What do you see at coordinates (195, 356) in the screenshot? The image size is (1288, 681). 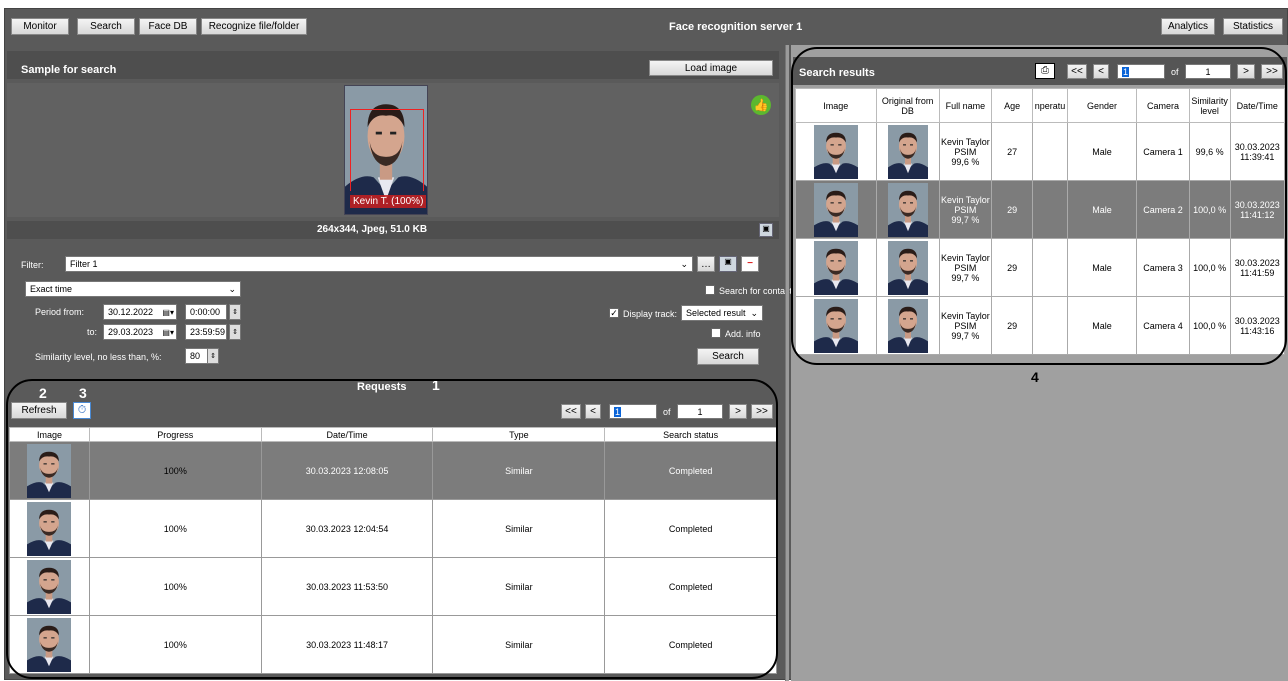 I see `similarity-value: 80` at bounding box center [195, 356].